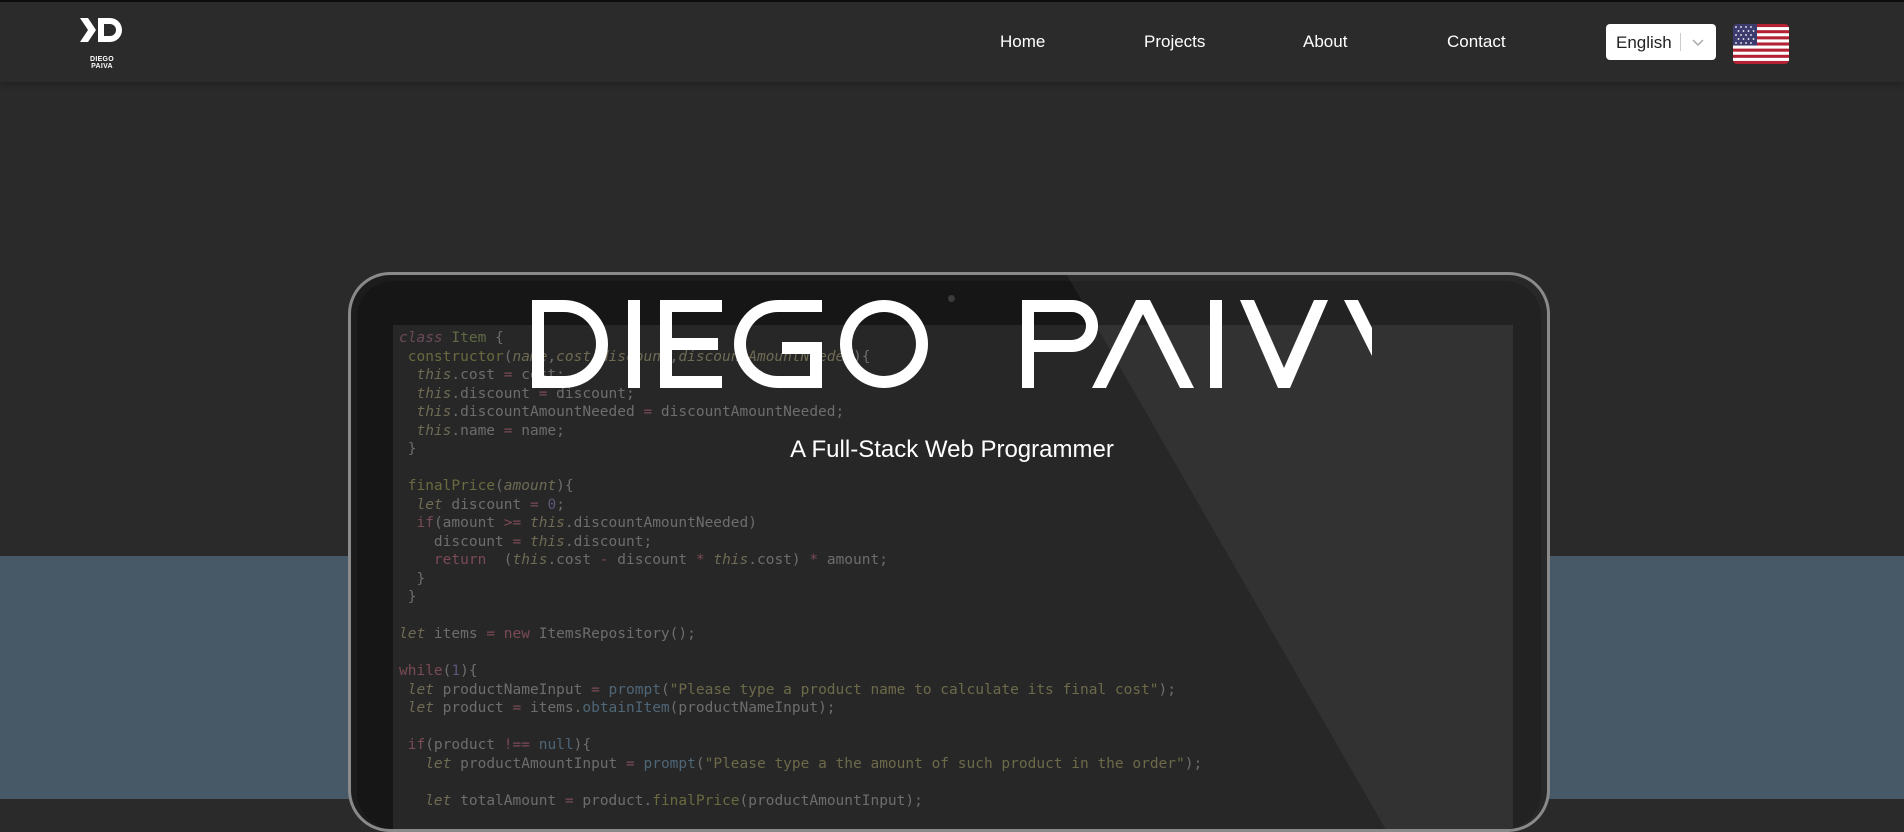  What do you see at coordinates (526, 541) in the screenshot?
I see `code-line: discount = this.discount;` at bounding box center [526, 541].